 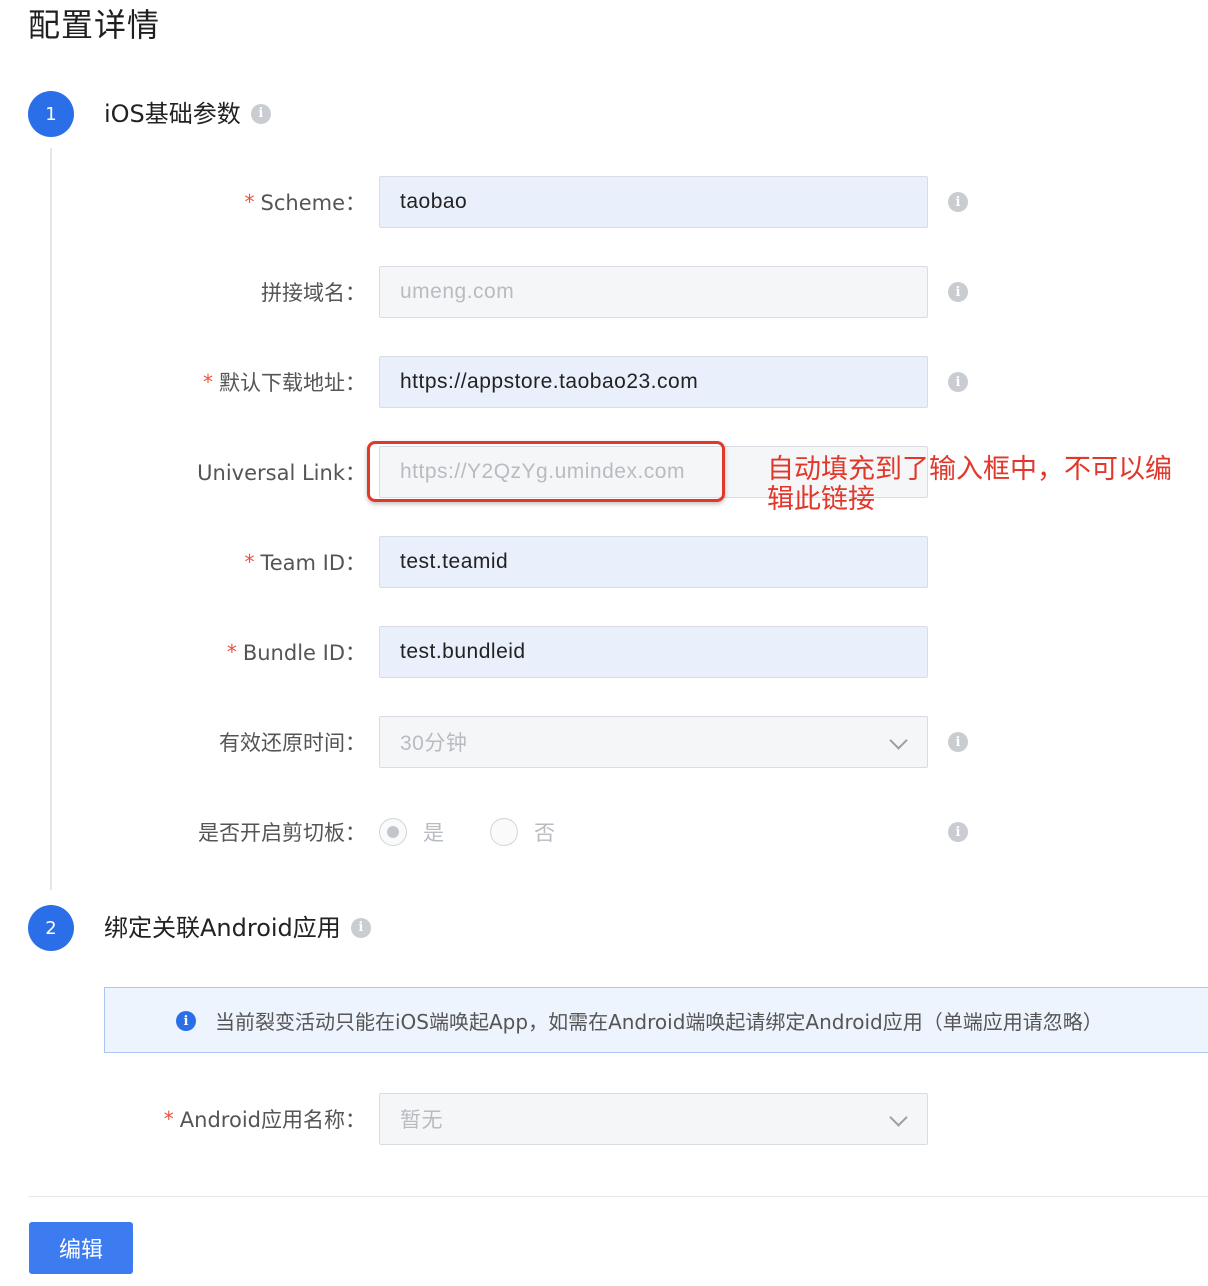 What do you see at coordinates (51, 114) in the screenshot?
I see `step-1-indicator: 1` at bounding box center [51, 114].